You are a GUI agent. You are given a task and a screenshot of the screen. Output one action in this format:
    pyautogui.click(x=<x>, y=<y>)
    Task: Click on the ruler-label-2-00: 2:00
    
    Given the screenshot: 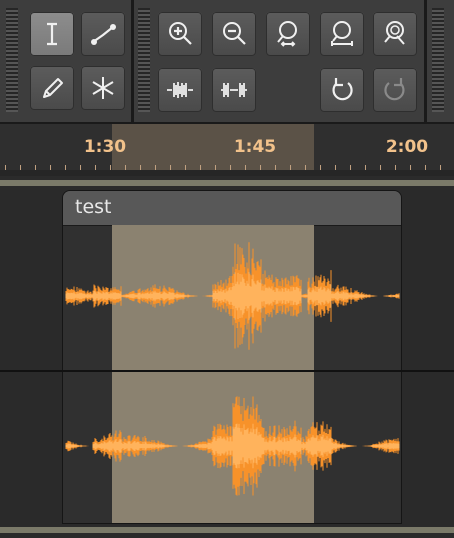 What is the action you would take?
    pyautogui.click(x=407, y=147)
    